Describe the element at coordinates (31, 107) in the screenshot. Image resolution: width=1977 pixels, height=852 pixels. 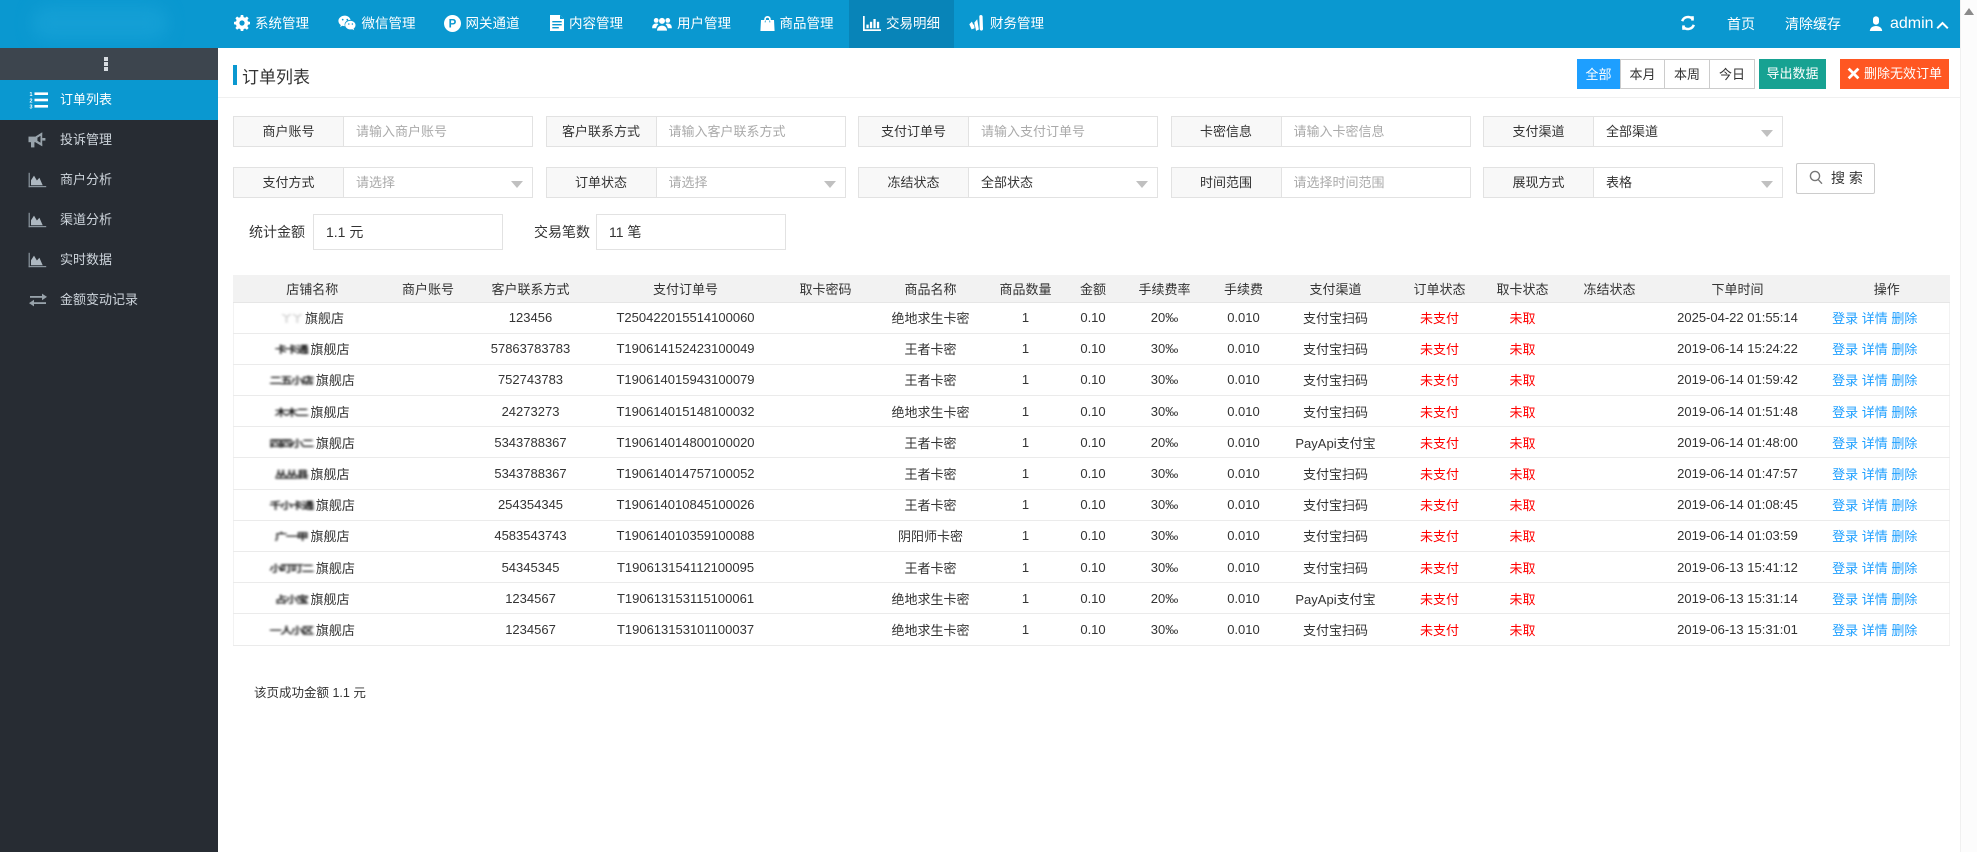
I see `svg-text: 3` at that location.